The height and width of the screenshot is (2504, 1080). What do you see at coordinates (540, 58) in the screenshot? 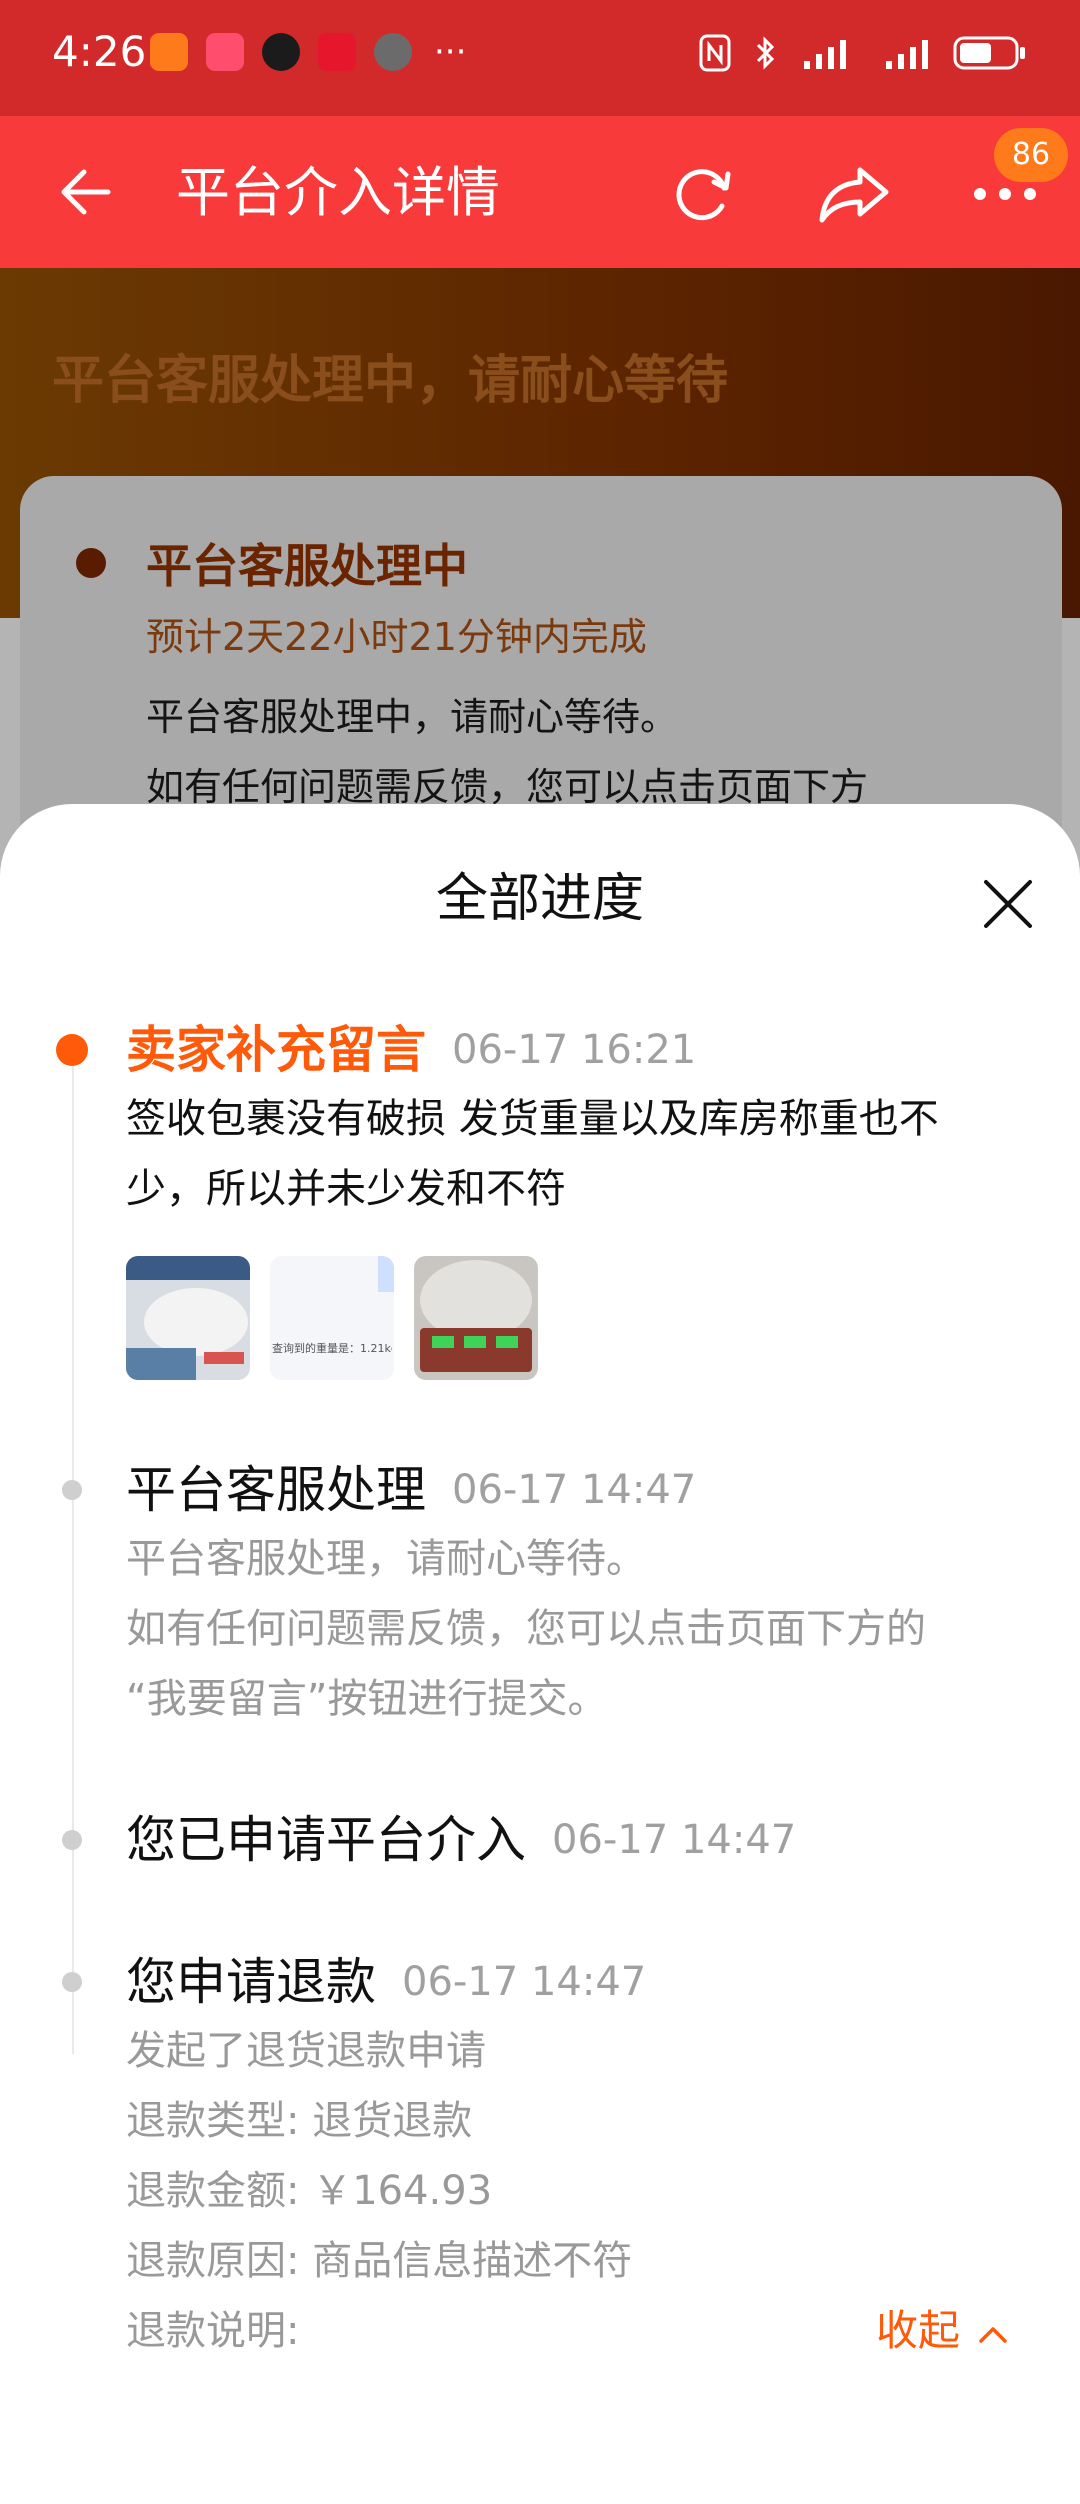
I see `status-bar: 4:26 ···` at bounding box center [540, 58].